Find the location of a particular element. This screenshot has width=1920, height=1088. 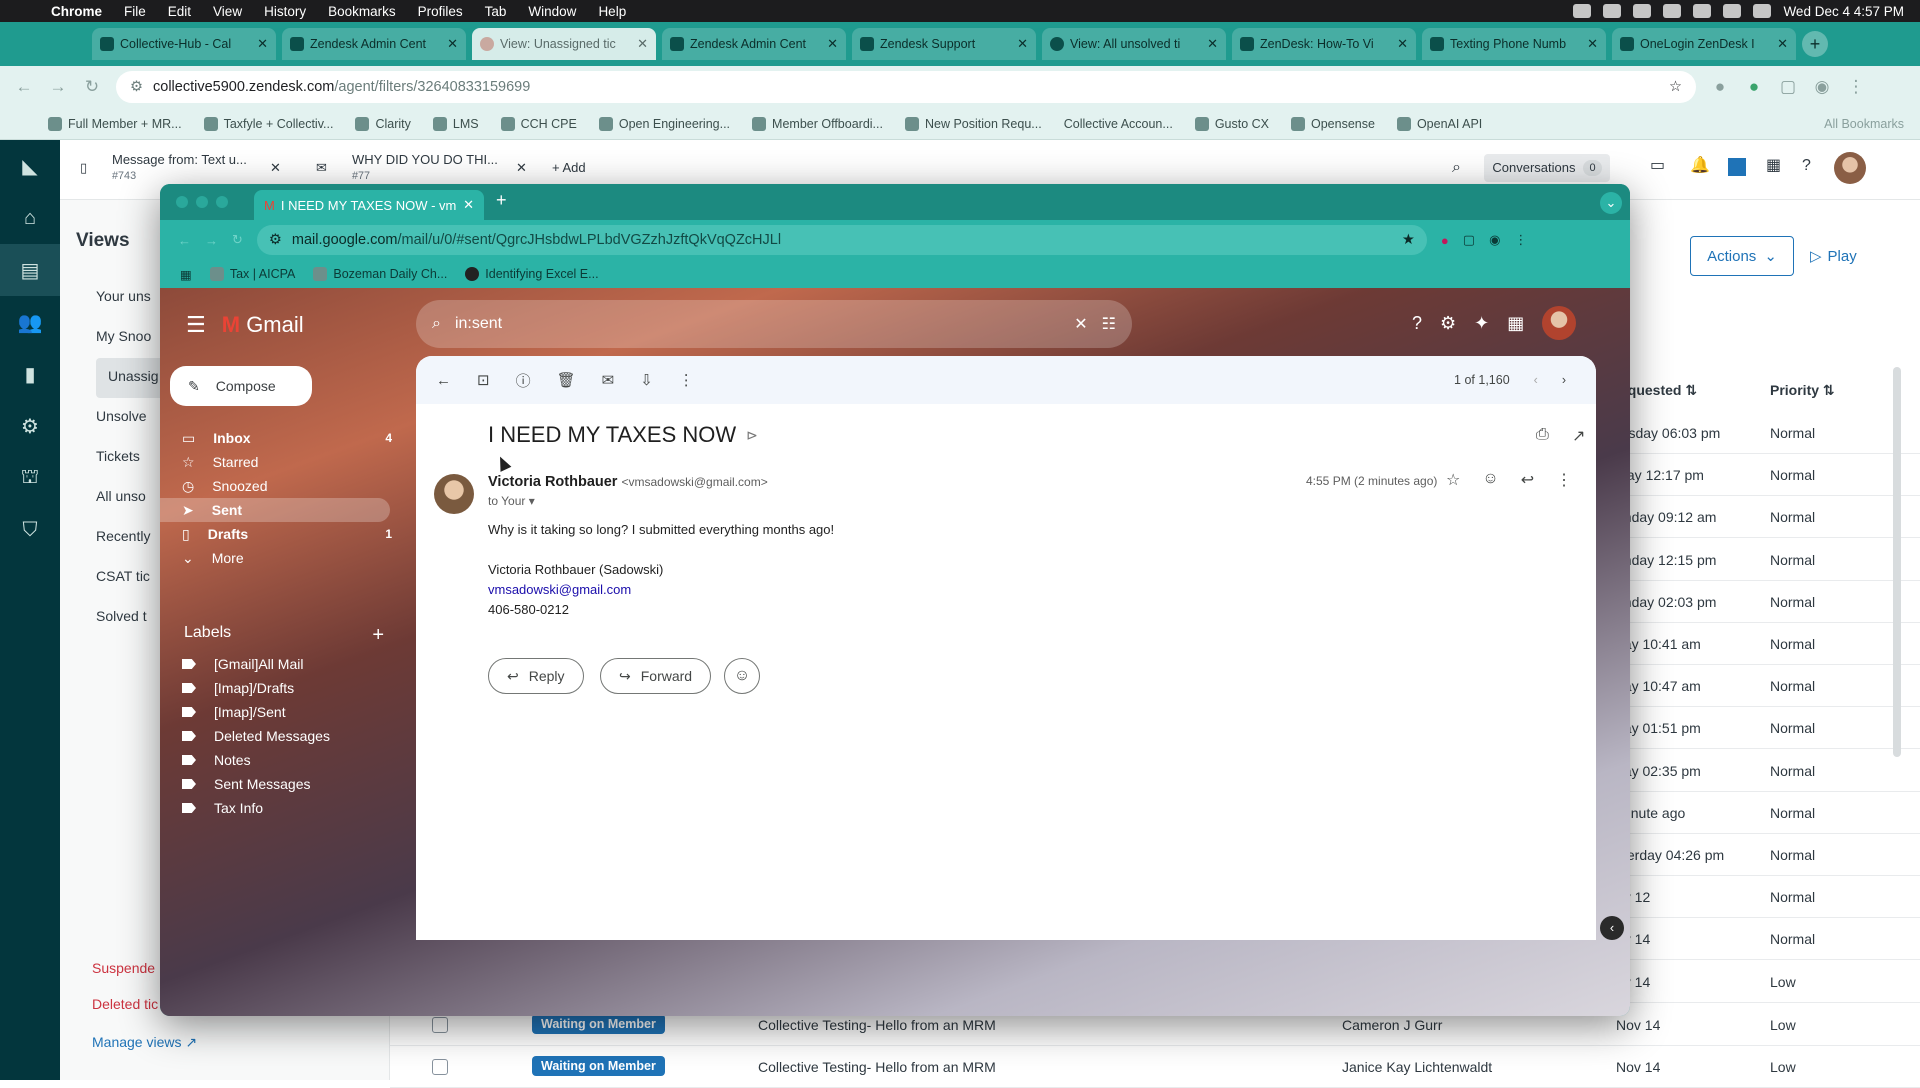

label-tag-icon: ⊳ is located at coordinates (752, 435).